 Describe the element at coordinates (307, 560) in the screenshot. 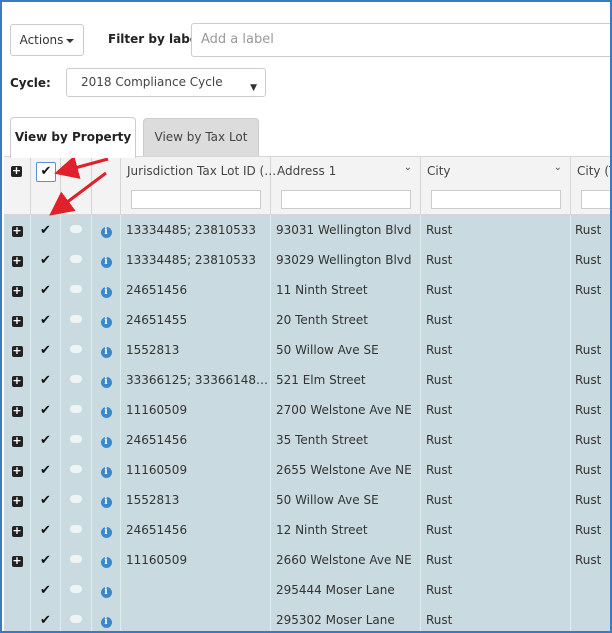

I see `table-row: + ✔ i 11160509 2660 Welstone Ave NE Rust Rust` at that location.